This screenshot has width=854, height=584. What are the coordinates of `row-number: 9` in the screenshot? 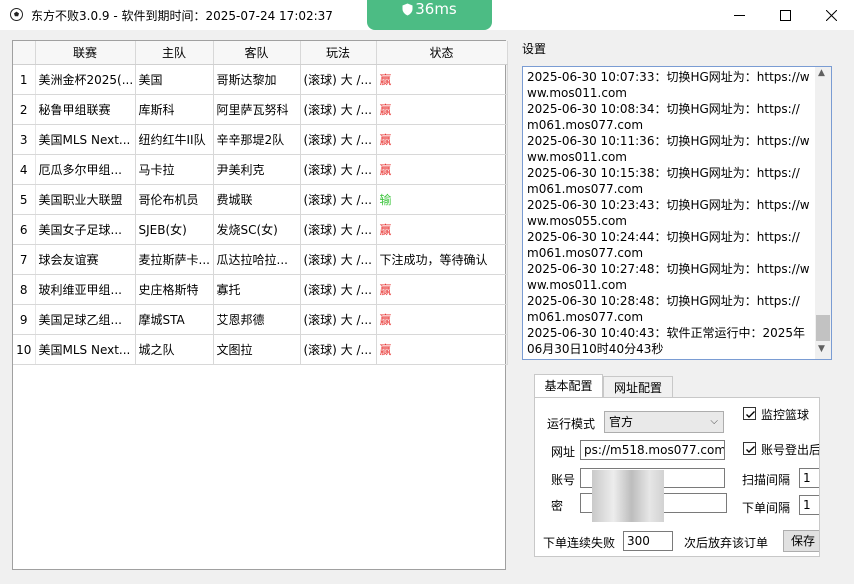 It's located at (24, 319).